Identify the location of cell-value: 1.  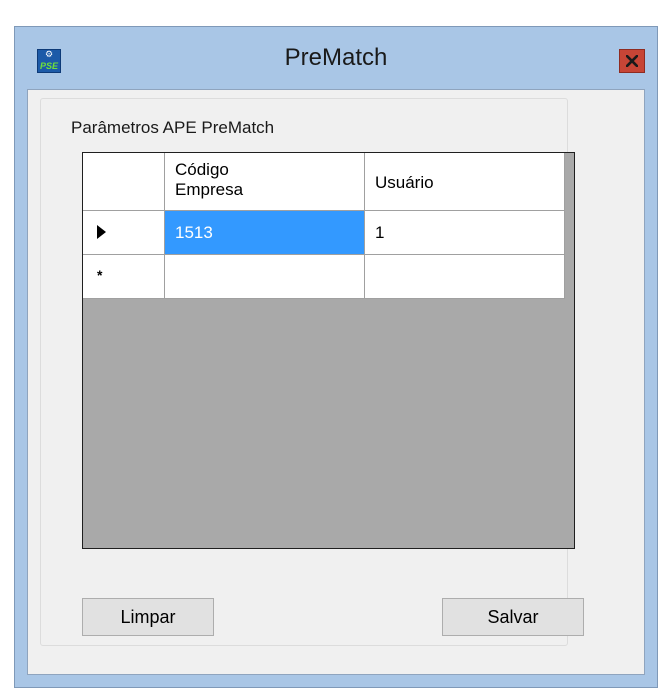
(380, 232).